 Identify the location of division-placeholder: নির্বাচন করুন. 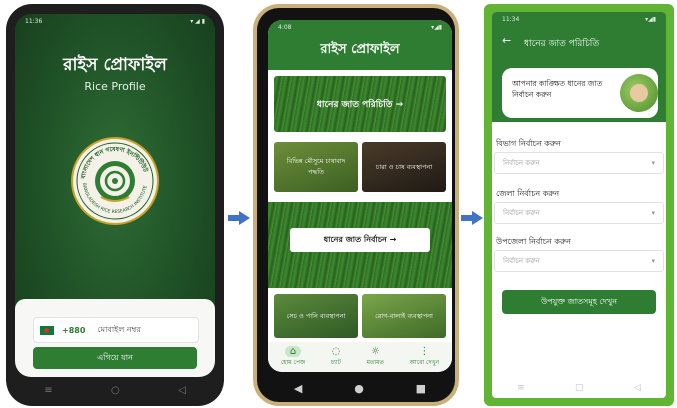
(521, 163).